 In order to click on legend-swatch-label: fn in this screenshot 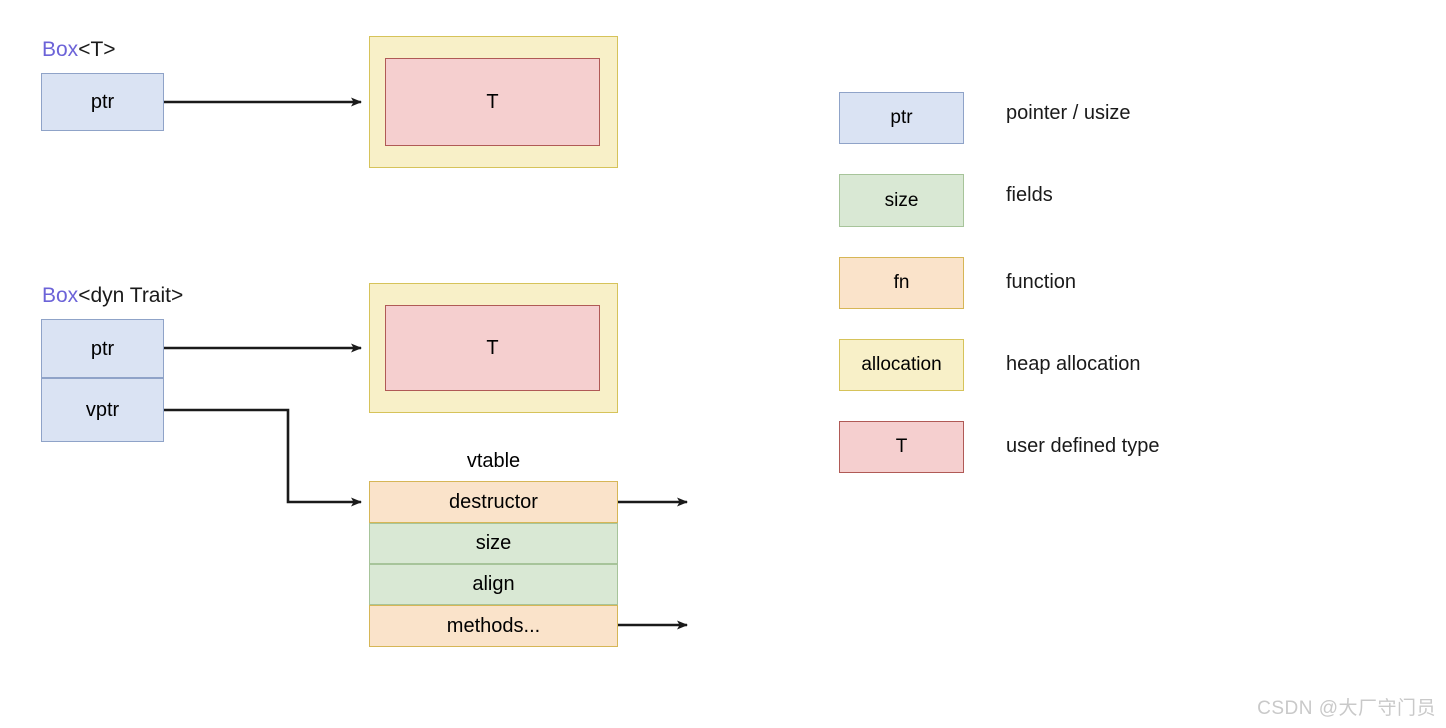, I will do `click(901, 282)`.